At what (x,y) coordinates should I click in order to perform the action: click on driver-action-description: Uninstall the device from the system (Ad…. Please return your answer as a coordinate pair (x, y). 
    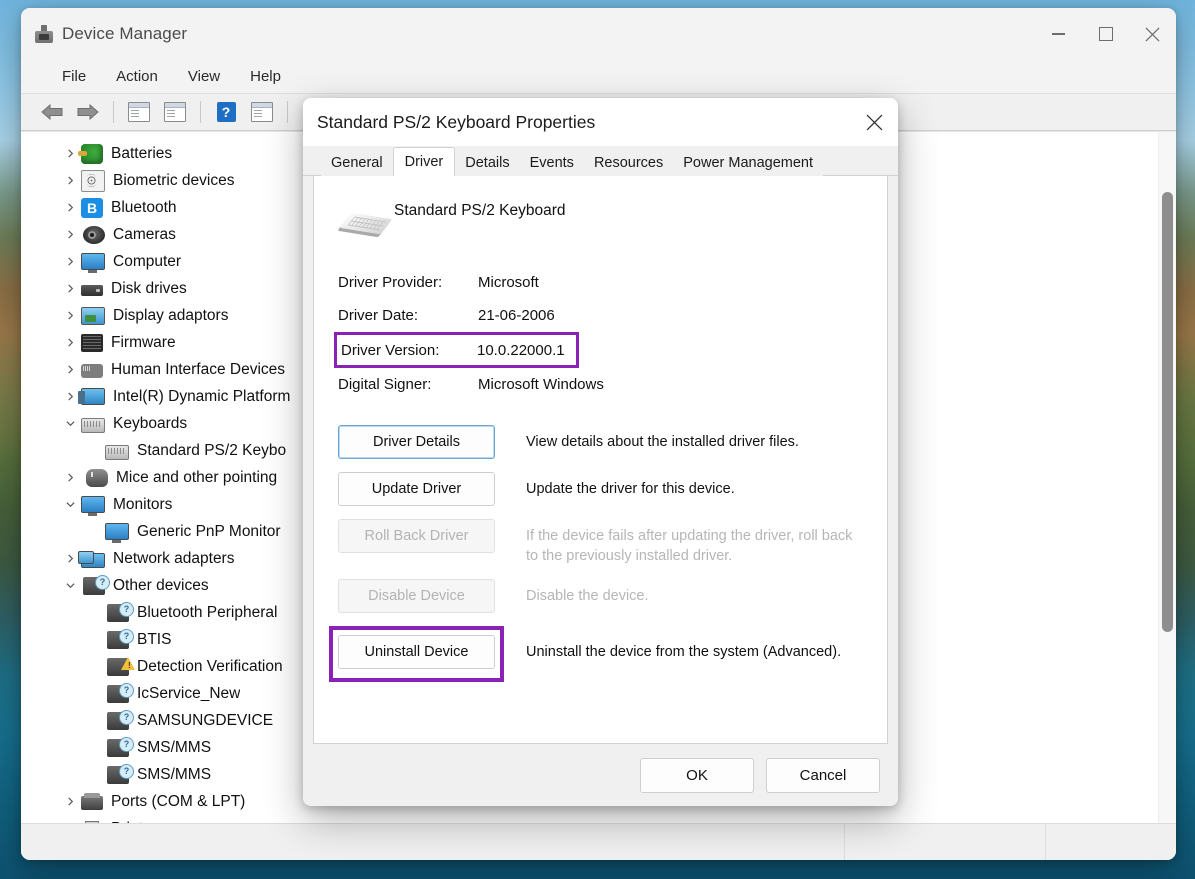
    Looking at the image, I should click on (684, 652).